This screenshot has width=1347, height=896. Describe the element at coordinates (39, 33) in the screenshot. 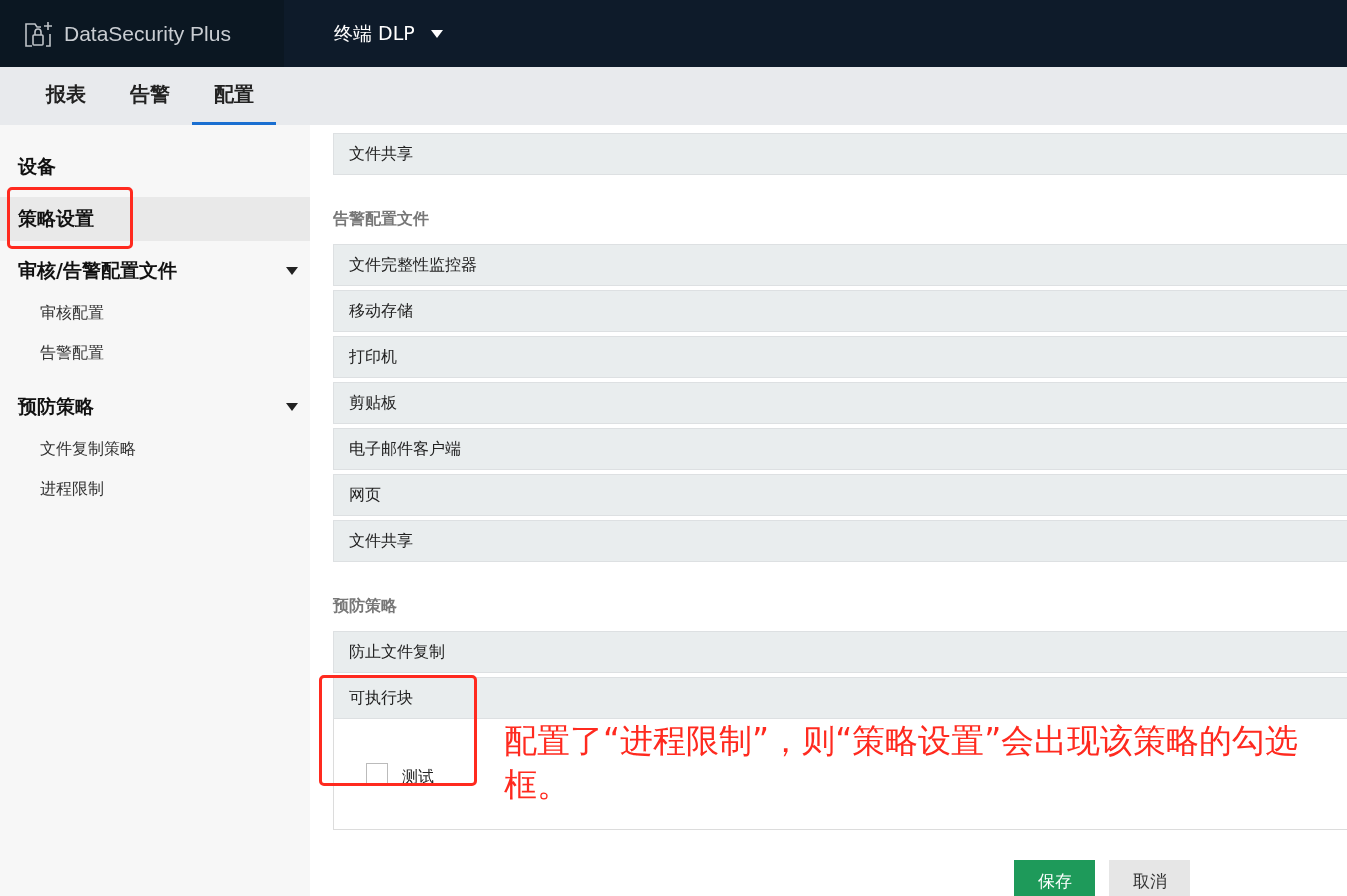

I see `folder-lock-icon` at that location.